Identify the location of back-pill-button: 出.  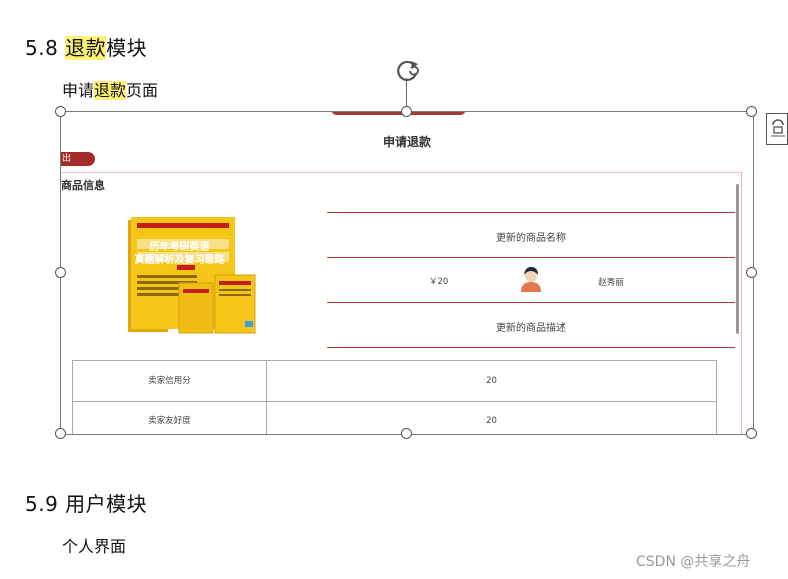
(78, 159).